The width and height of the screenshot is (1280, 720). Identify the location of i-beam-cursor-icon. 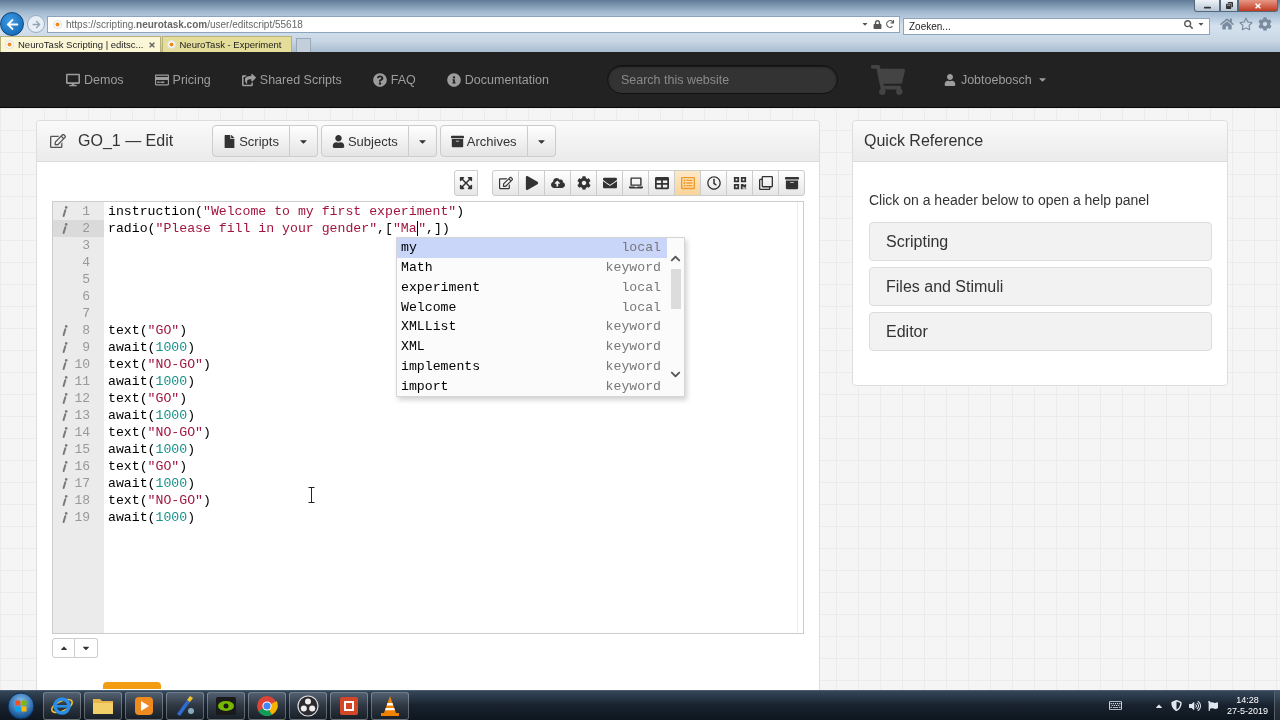
(311, 495).